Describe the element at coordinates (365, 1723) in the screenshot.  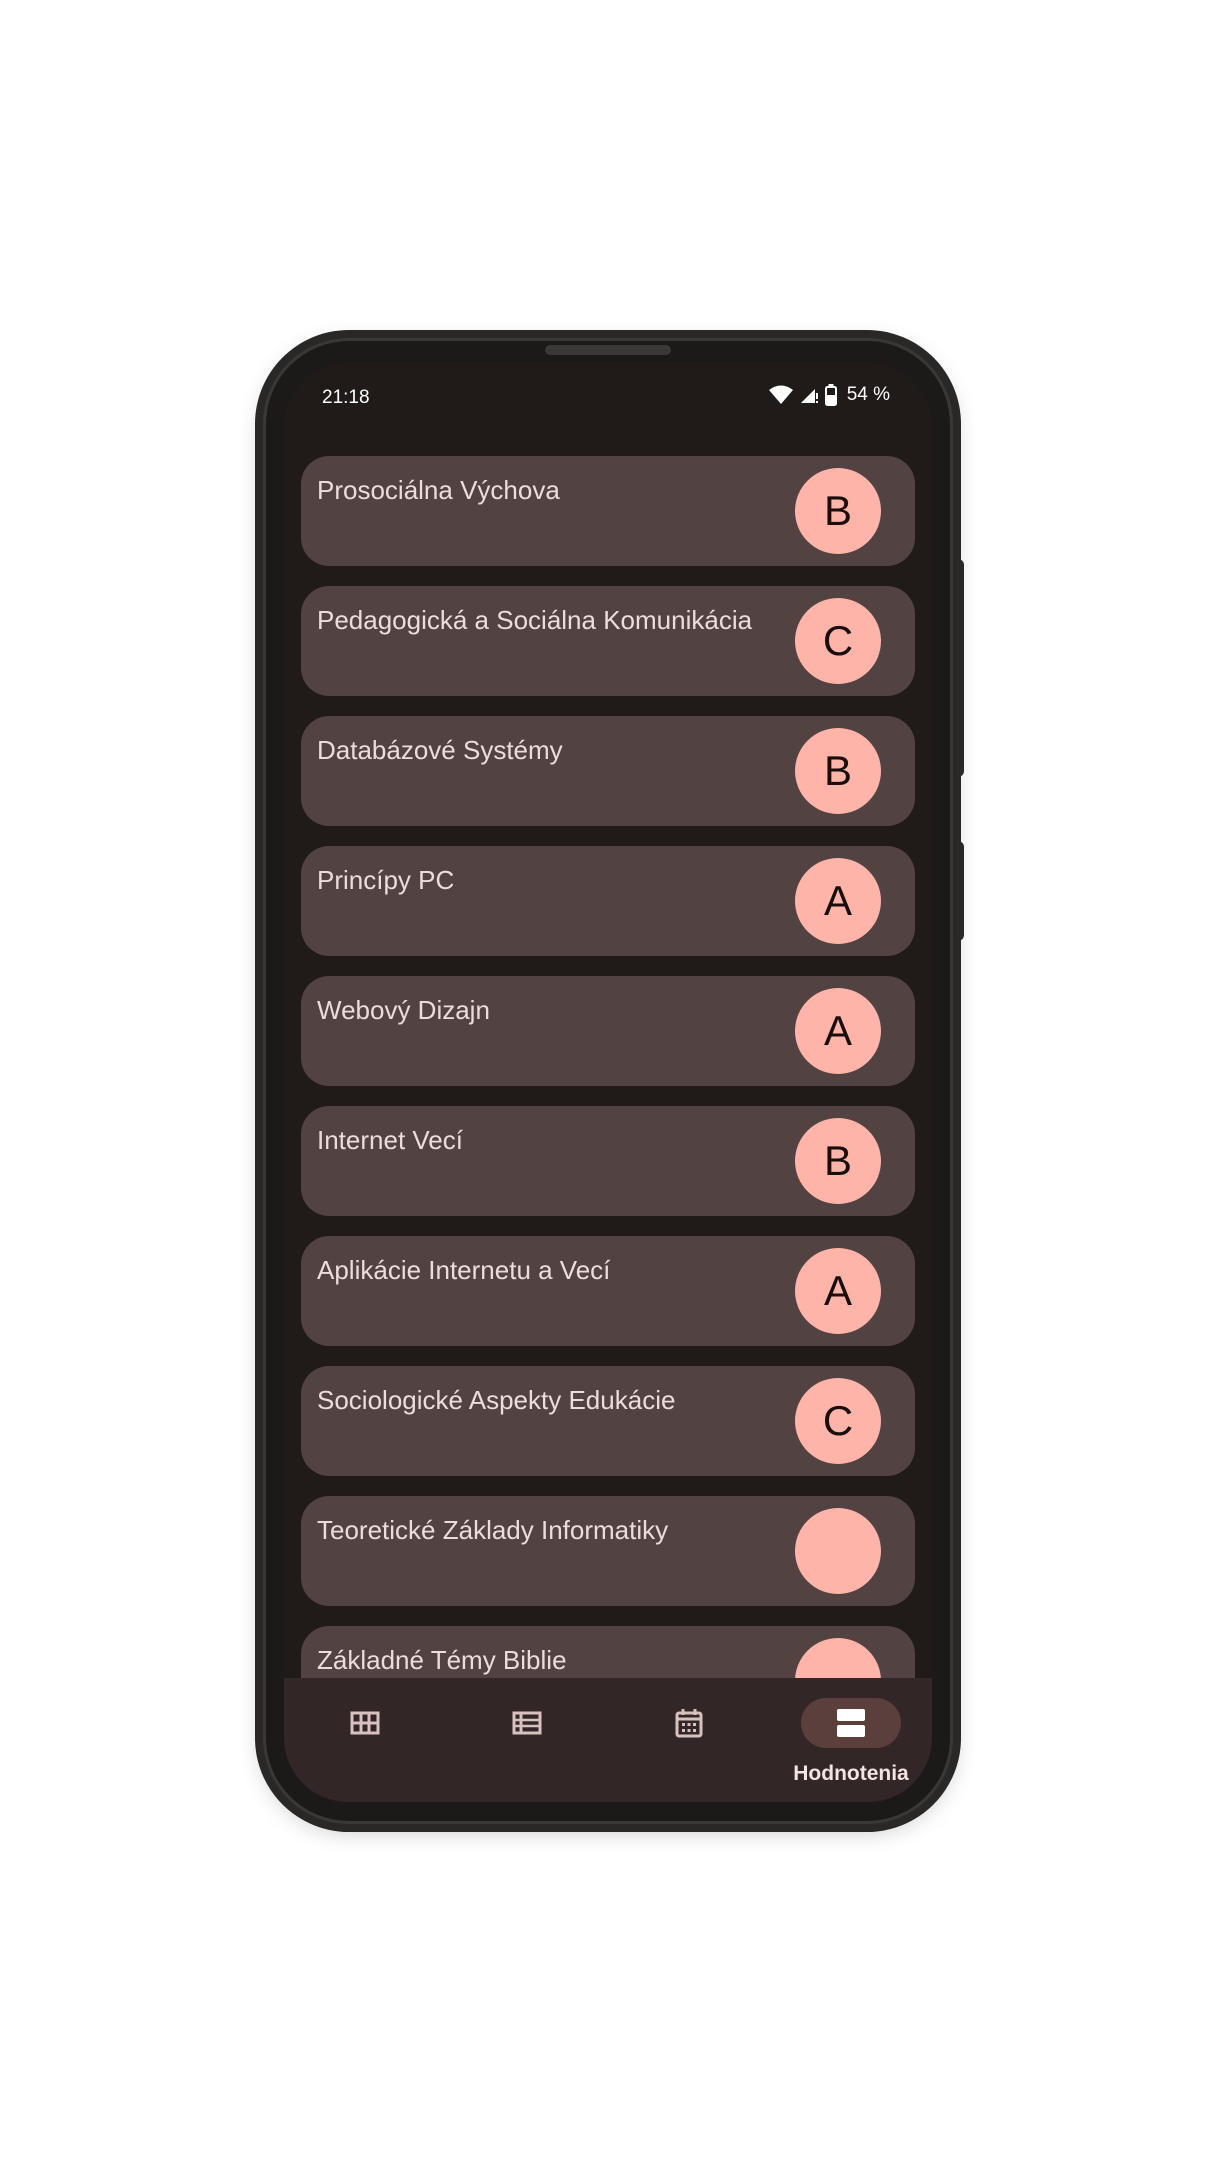
I see `grid-icon` at that location.